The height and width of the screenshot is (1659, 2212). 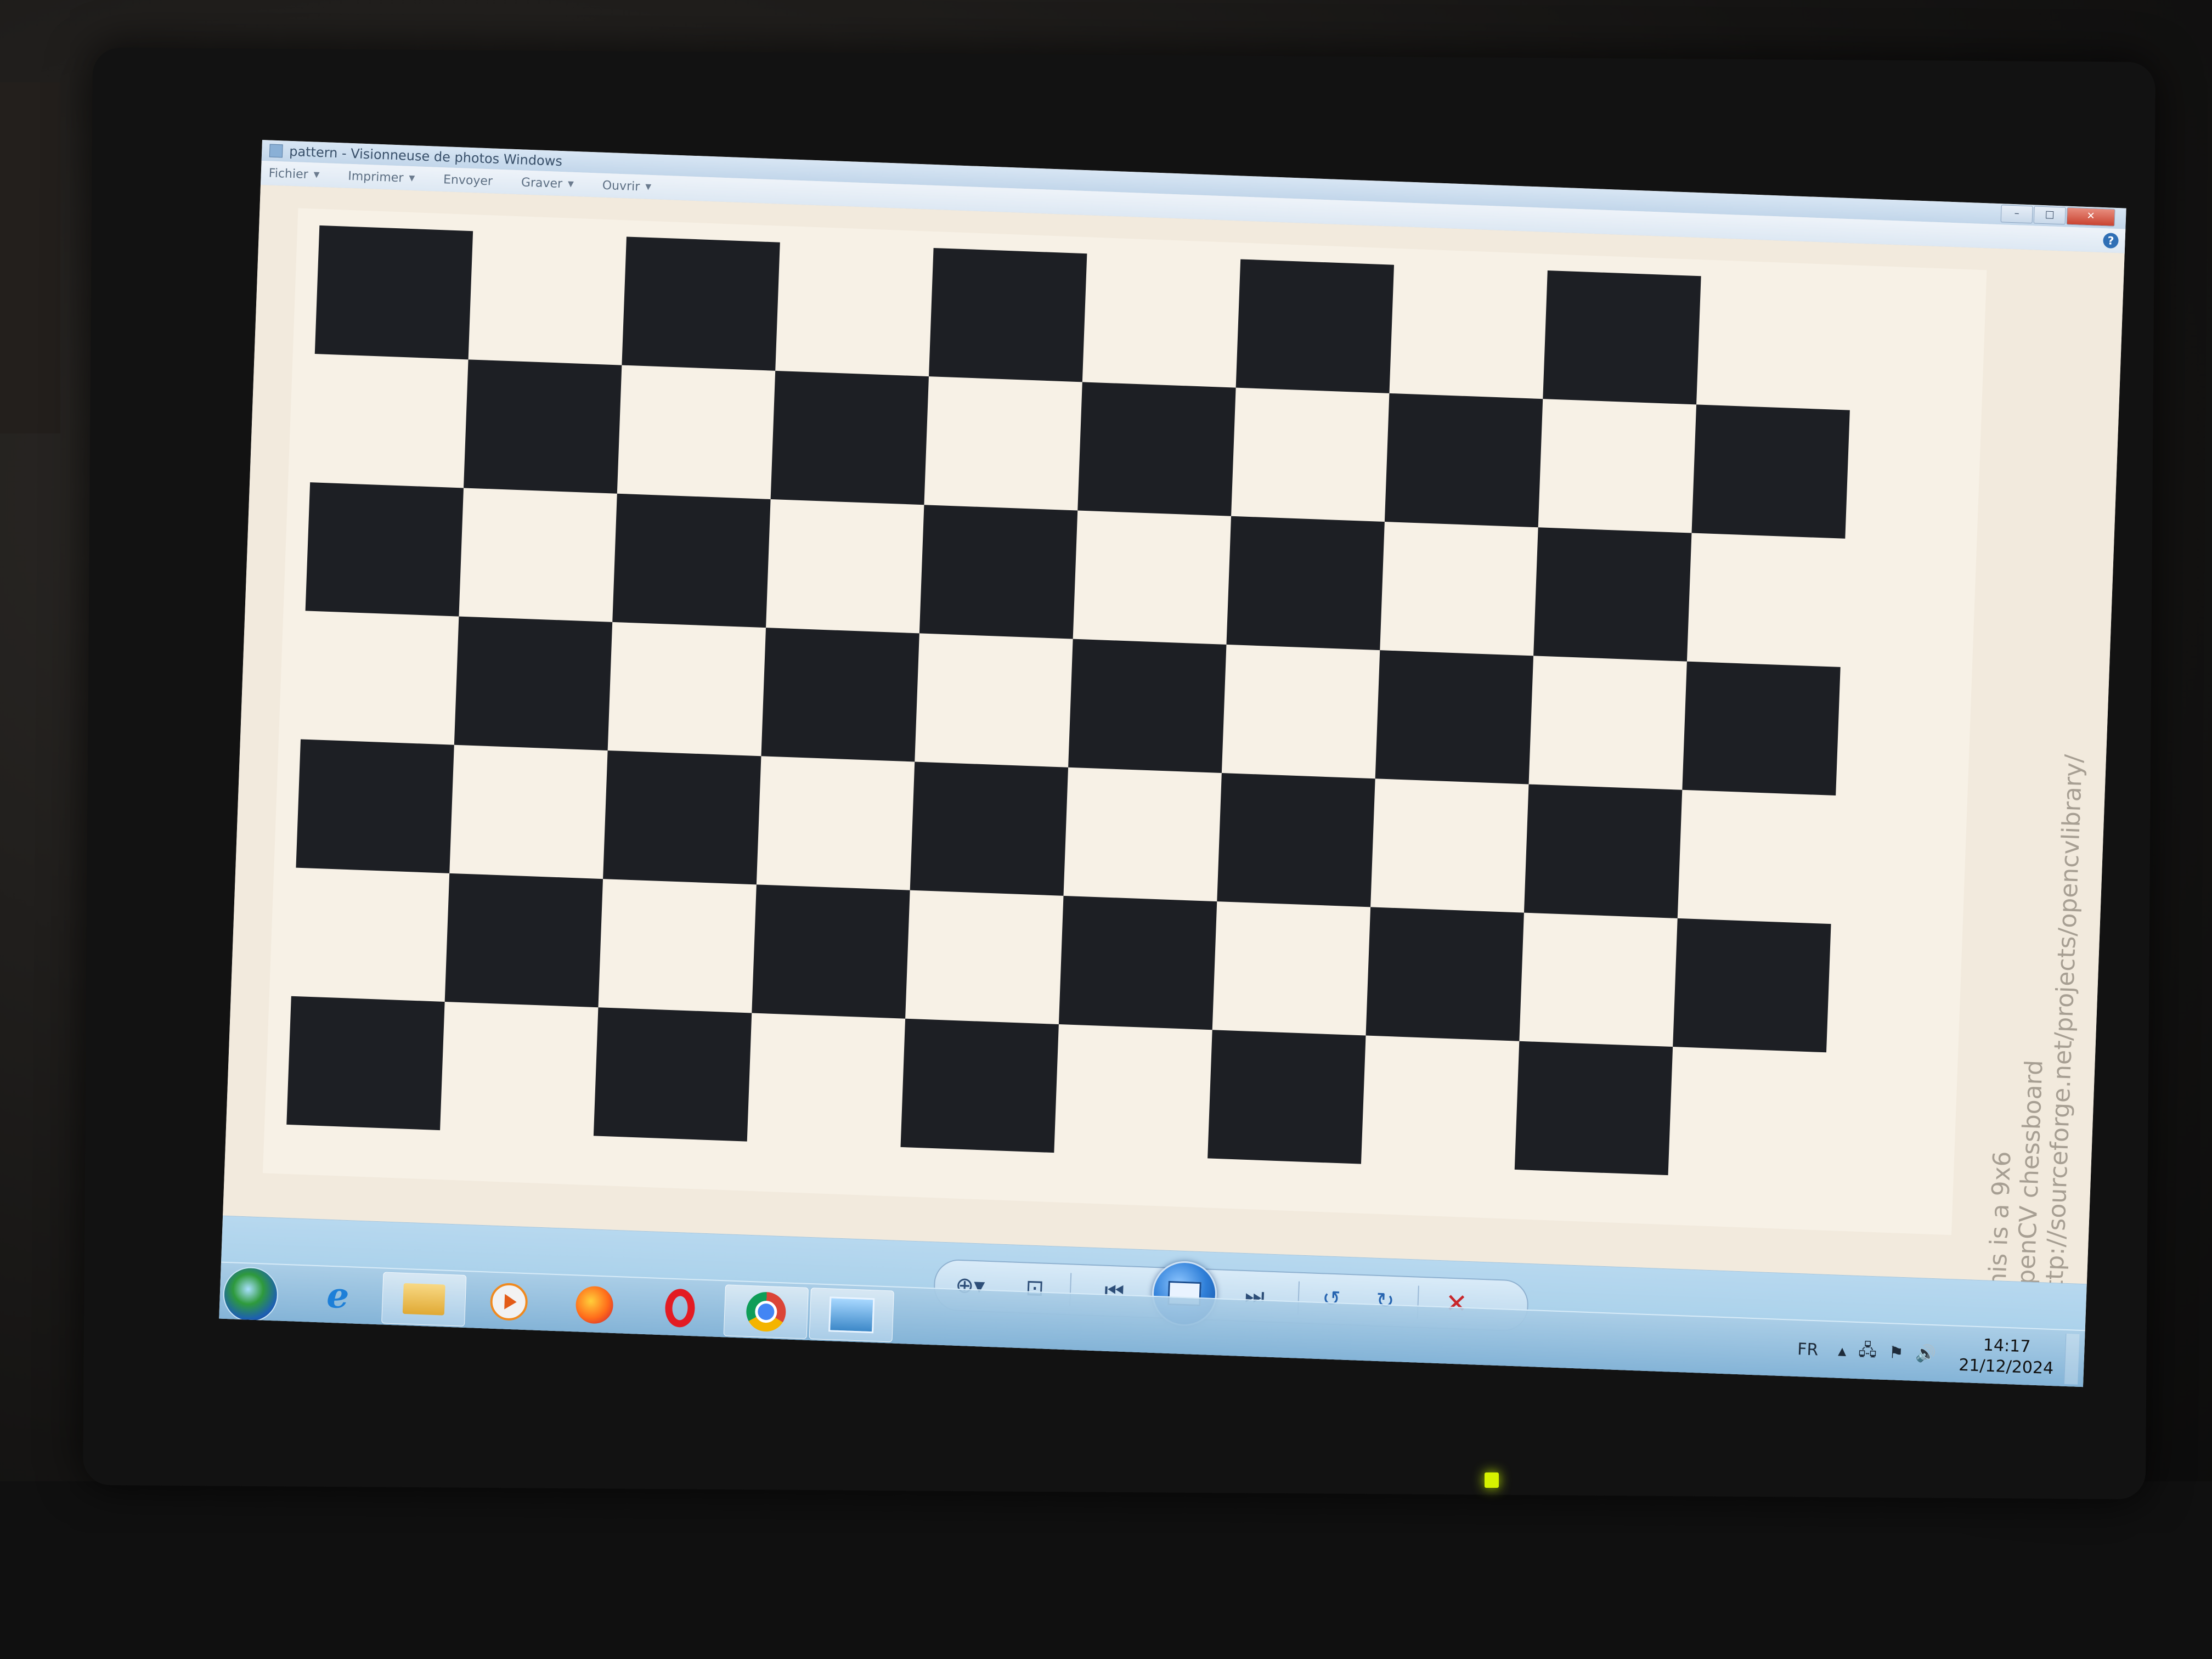 What do you see at coordinates (1868, 1352) in the screenshot?
I see `network-icon: 🖧` at bounding box center [1868, 1352].